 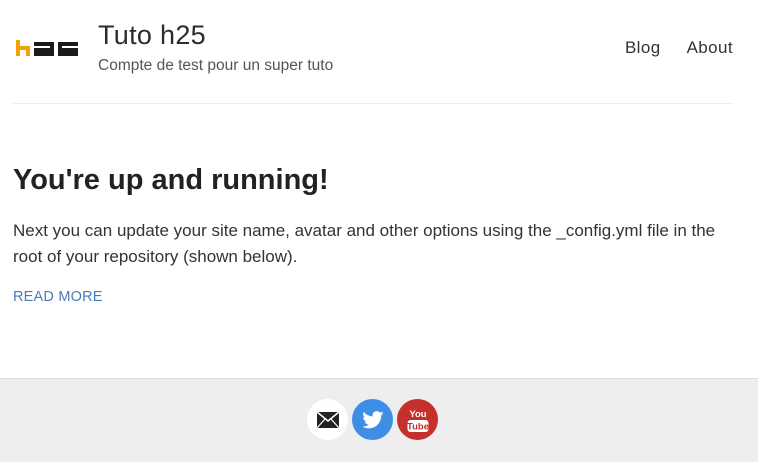 I want to click on twitter-button, so click(x=372, y=419).